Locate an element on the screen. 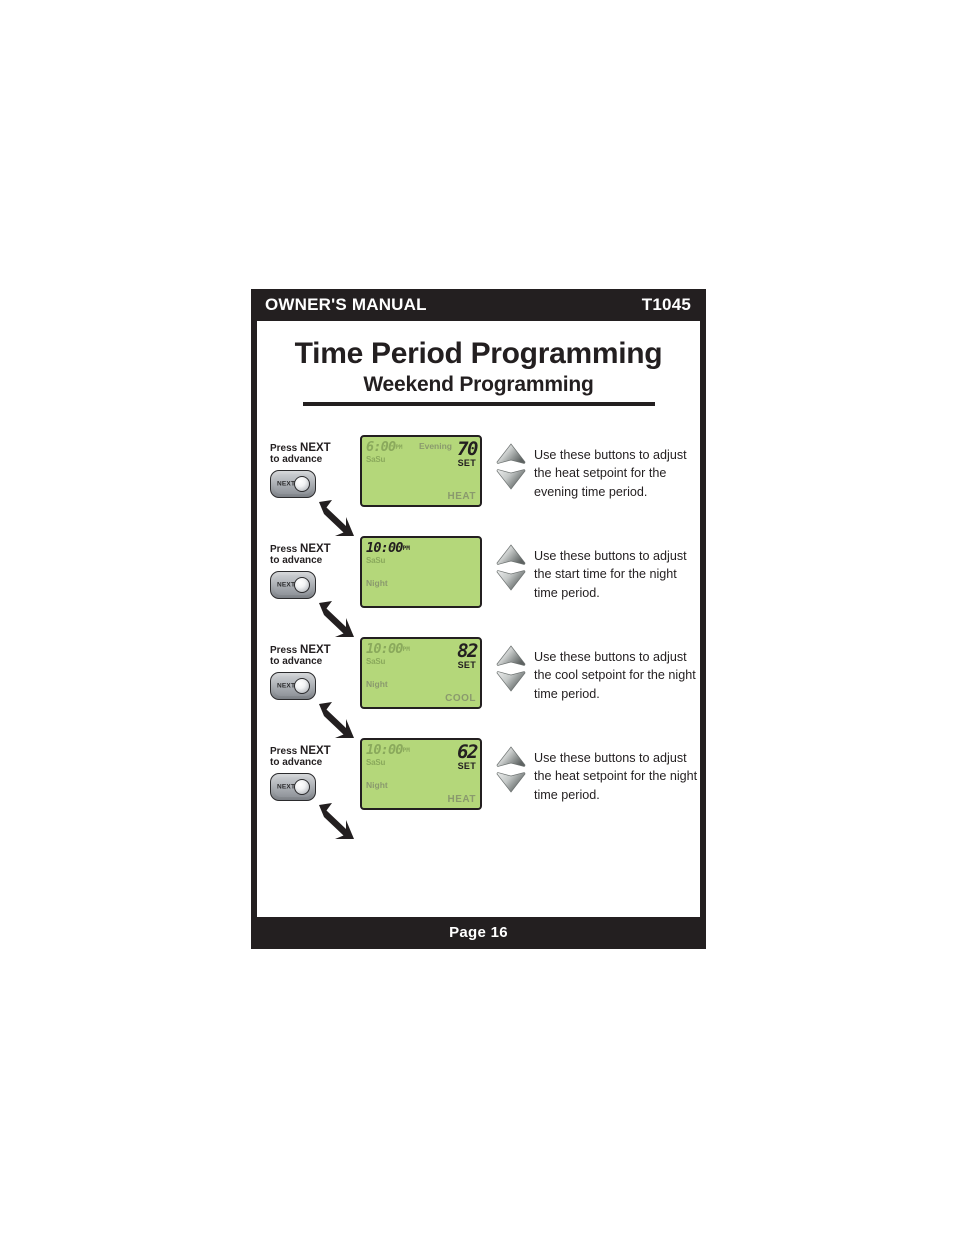  thermostat-lcd-display: 10:00PM SaSu Night is located at coordinates (421, 571).